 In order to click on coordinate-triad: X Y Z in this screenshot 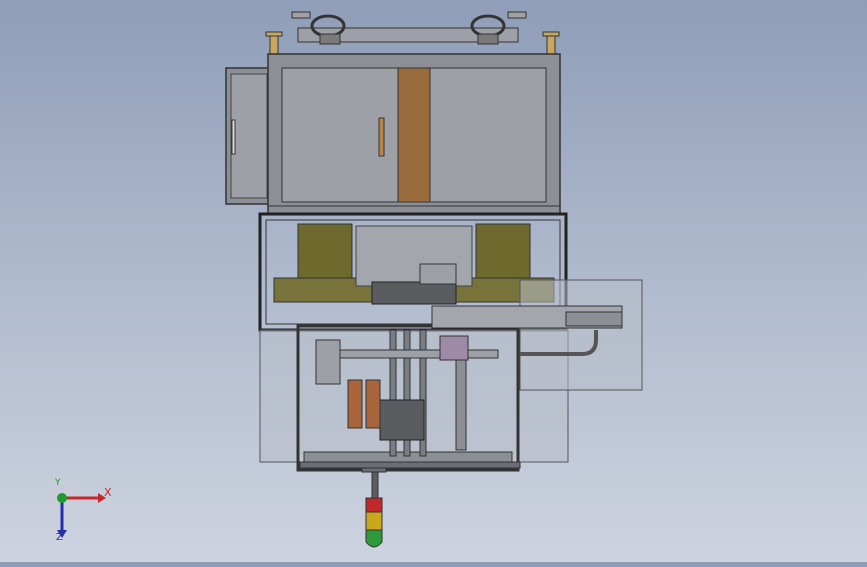, I will do `click(81, 514)`.